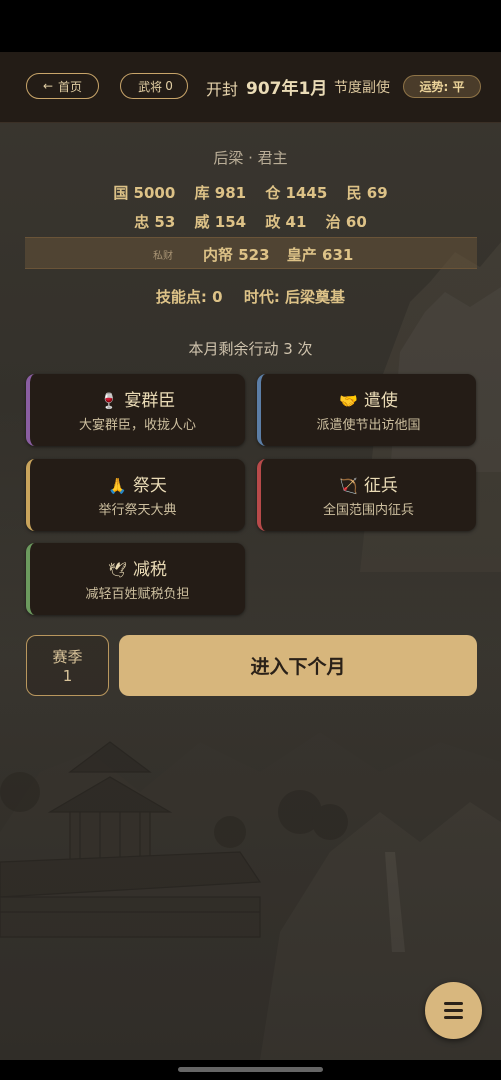 The height and width of the screenshot is (1080, 501). I want to click on stat-prestige: 威 154, so click(220, 222).